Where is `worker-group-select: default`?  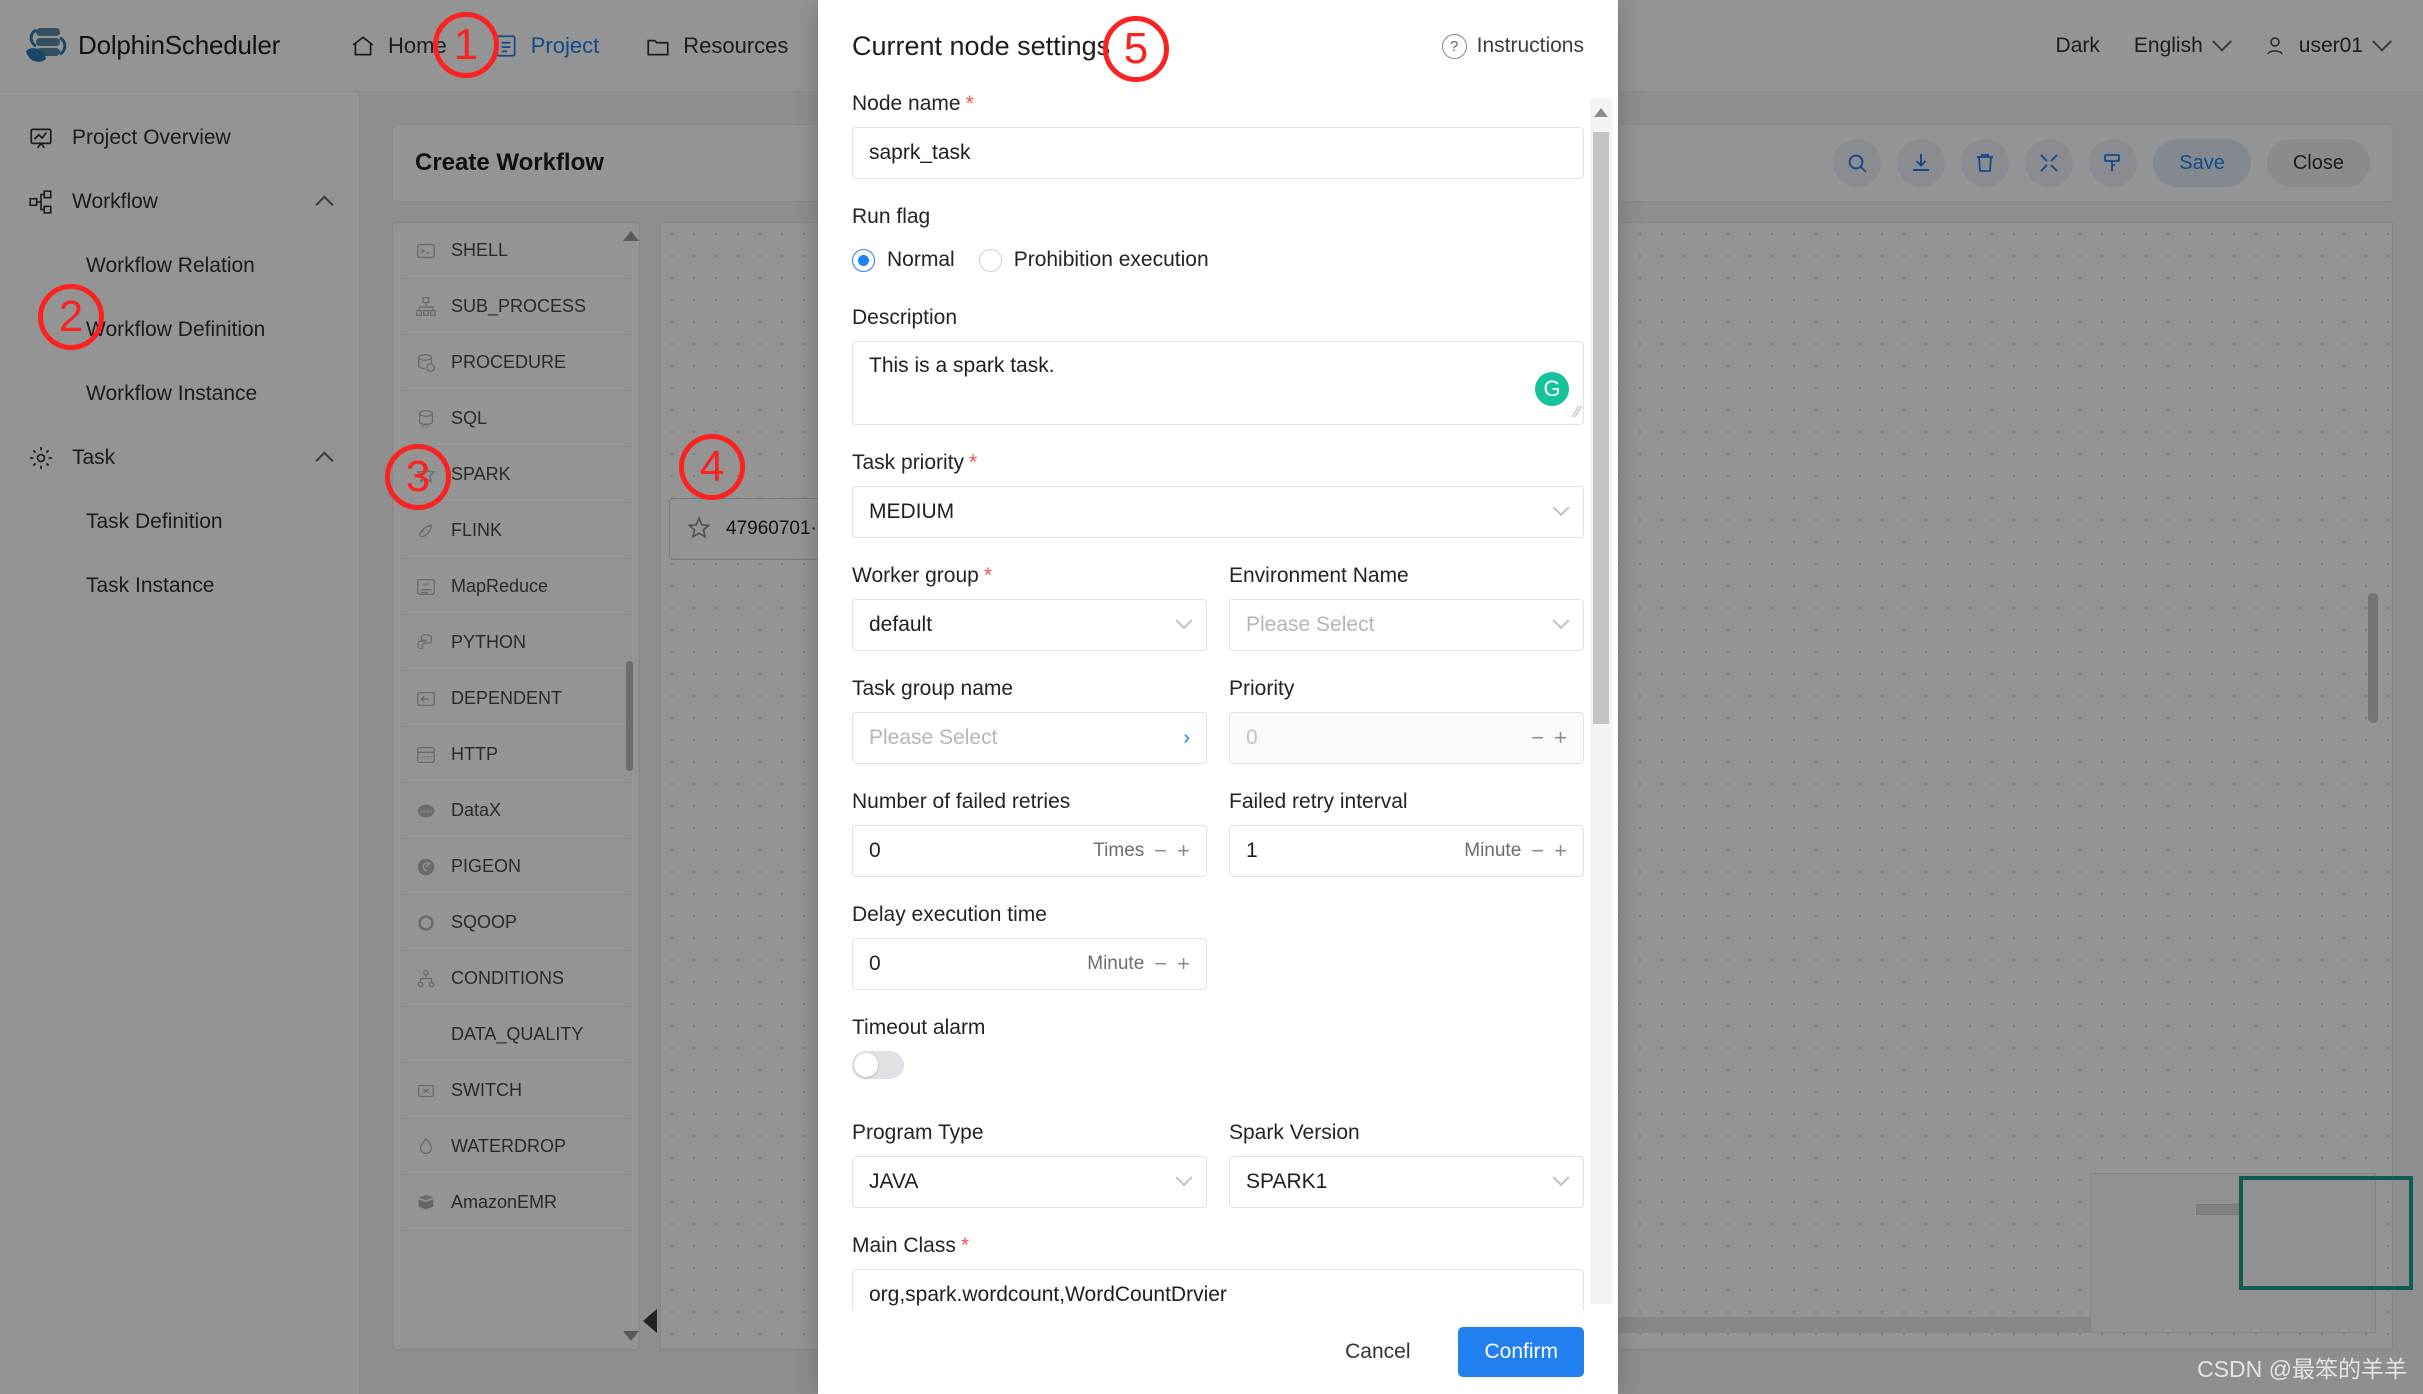
worker-group-select: default is located at coordinates (1029, 625).